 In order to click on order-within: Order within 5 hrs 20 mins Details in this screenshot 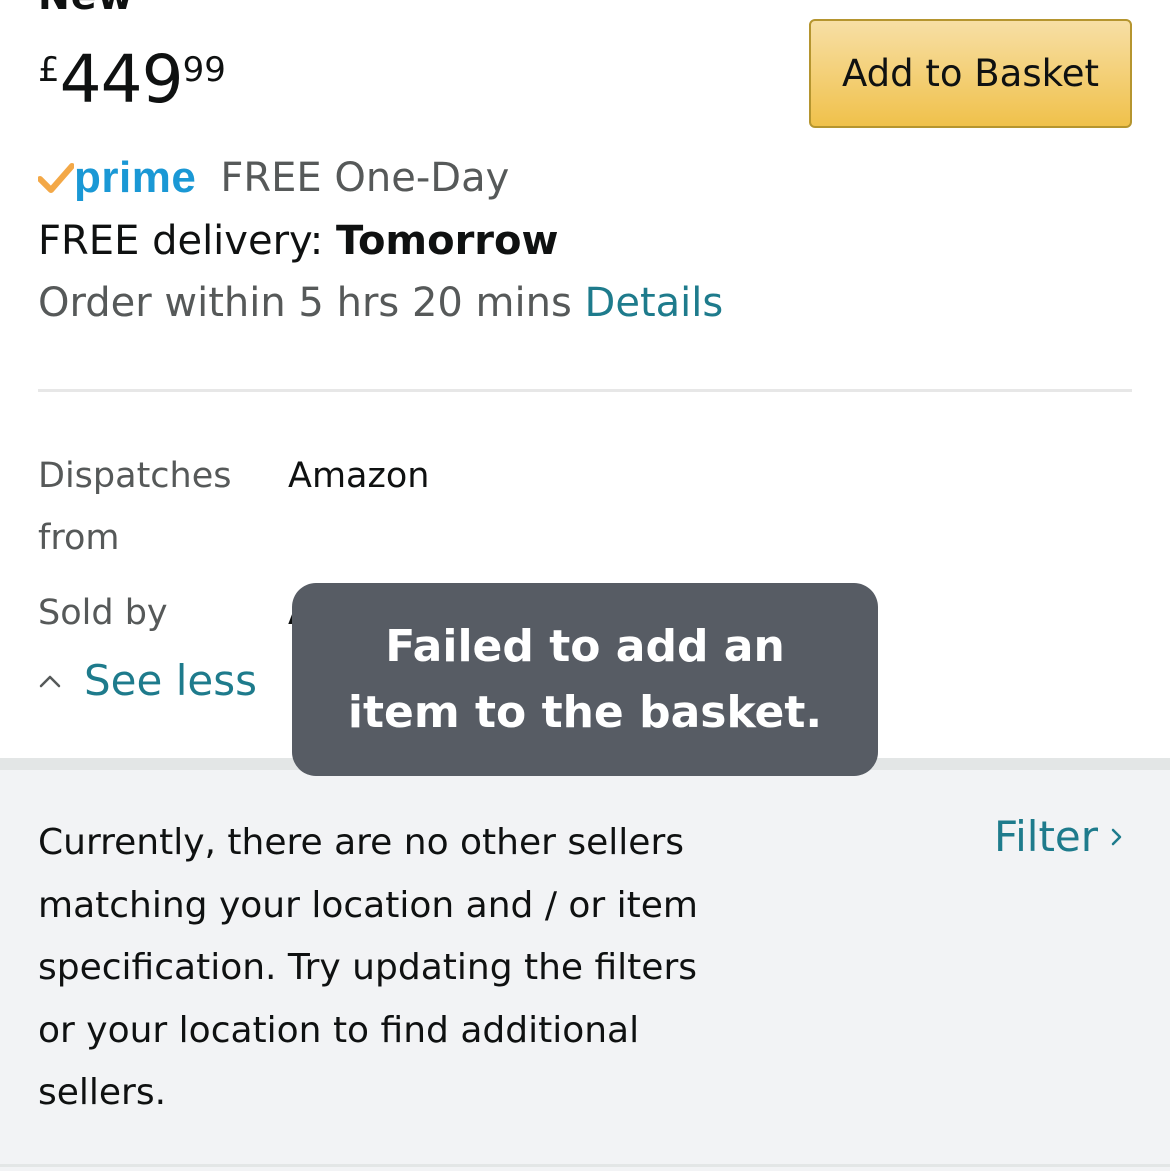, I will do `click(380, 303)`.